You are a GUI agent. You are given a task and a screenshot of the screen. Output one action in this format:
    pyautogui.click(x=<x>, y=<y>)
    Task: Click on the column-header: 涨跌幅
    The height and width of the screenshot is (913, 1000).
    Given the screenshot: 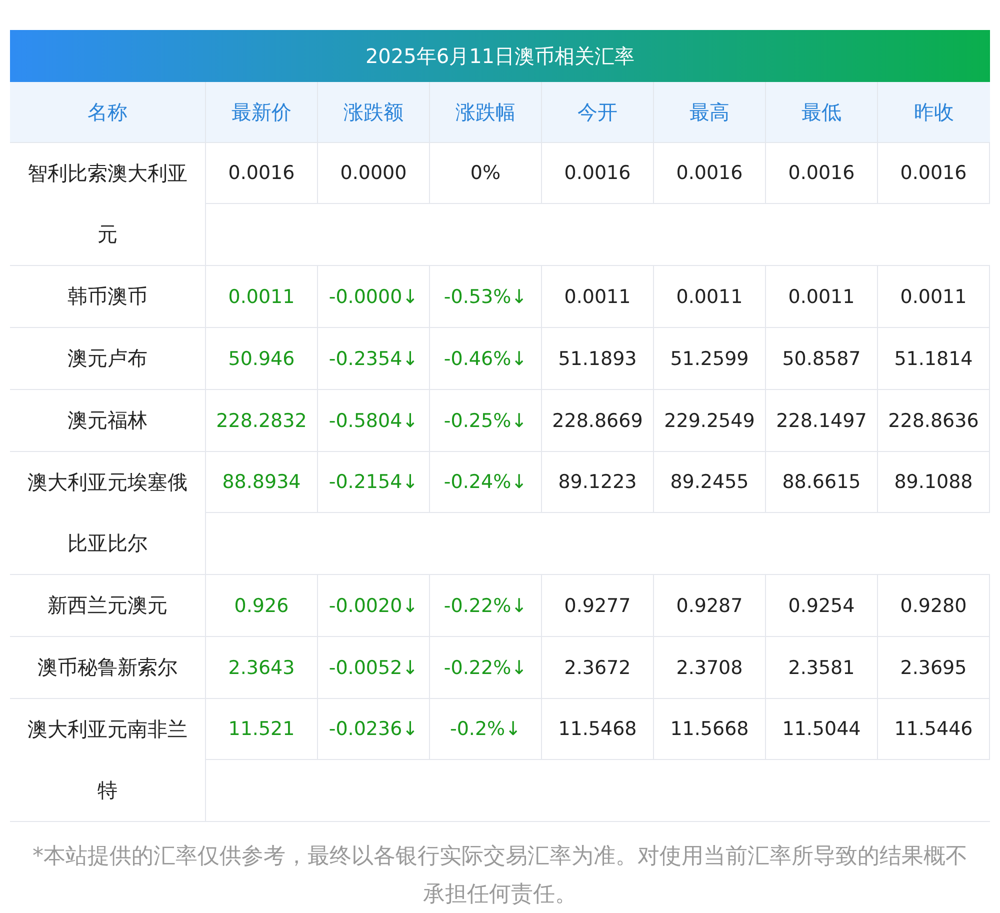 What is the action you would take?
    pyautogui.click(x=486, y=112)
    